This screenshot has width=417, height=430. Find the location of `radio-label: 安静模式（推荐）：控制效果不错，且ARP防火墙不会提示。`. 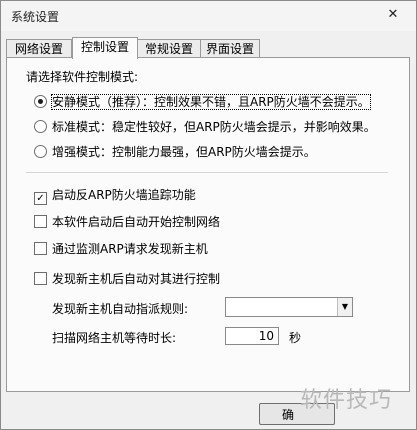

radio-label: 安静模式（推荐）：控制效果不错，且ARP防火墙不会提示。 is located at coordinates (211, 102).